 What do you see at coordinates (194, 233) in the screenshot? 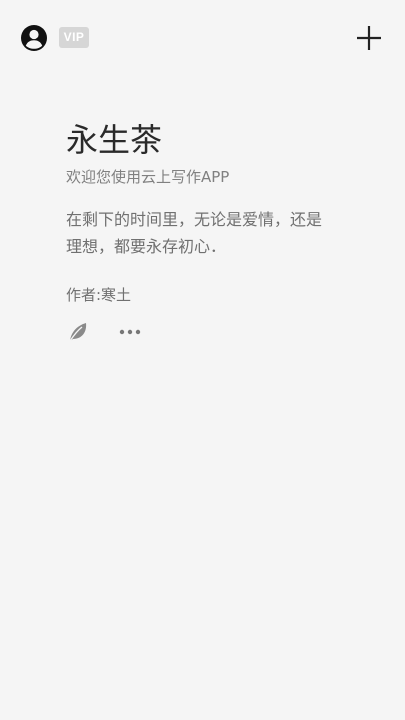
I see `quote-text: 在剩下的时间里，无论是爱情，还是理想，都要永存初心．` at bounding box center [194, 233].